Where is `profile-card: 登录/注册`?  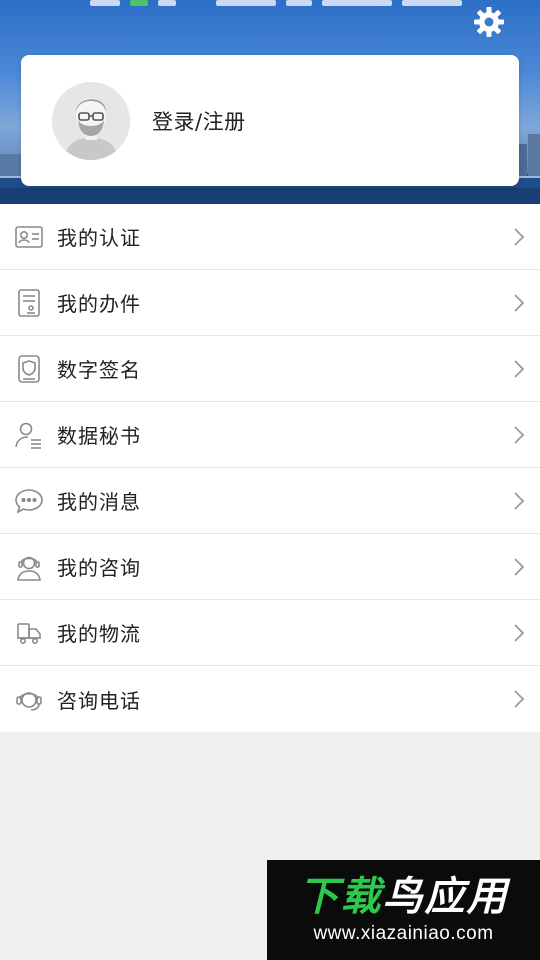
profile-card: 登录/注册 is located at coordinates (270, 120).